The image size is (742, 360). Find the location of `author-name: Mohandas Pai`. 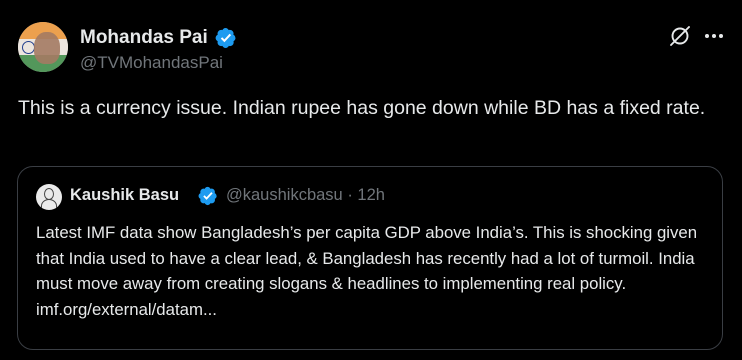

author-name: Mohandas Pai is located at coordinates (144, 38).